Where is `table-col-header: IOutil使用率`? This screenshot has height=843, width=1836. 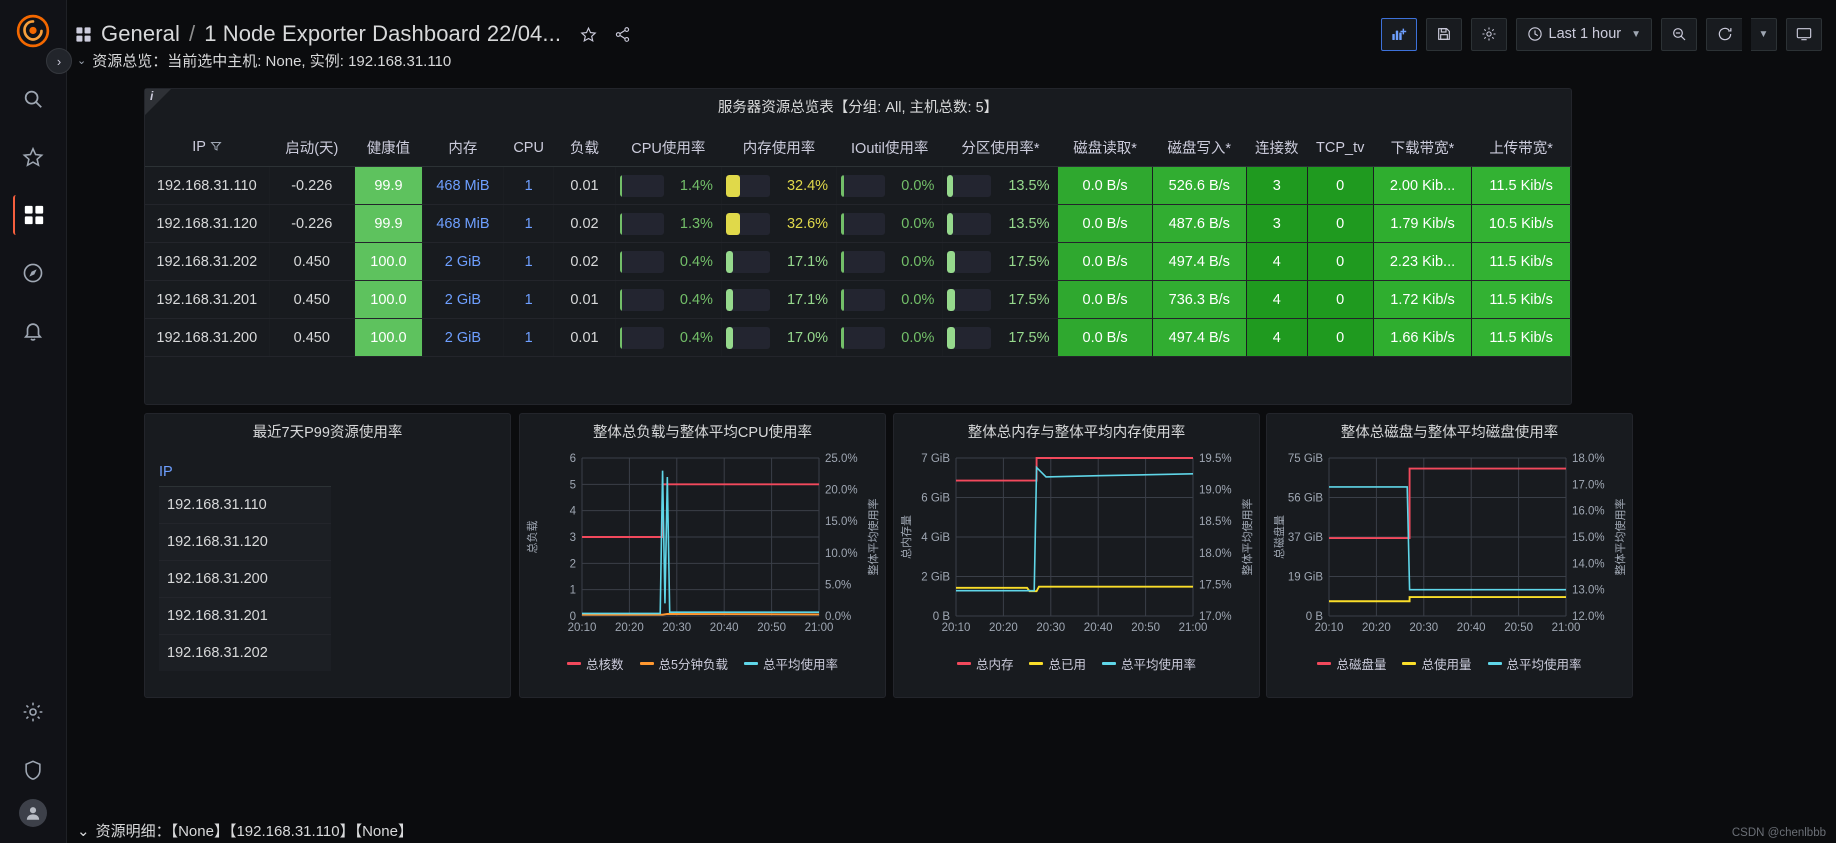 table-col-header: IOutil使用率 is located at coordinates (889, 148).